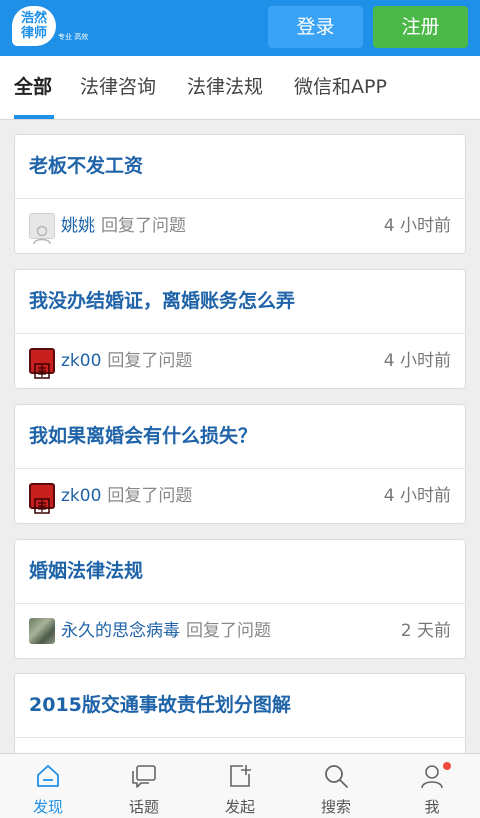  What do you see at coordinates (47, 807) in the screenshot?
I see `nav-label: 发现` at bounding box center [47, 807].